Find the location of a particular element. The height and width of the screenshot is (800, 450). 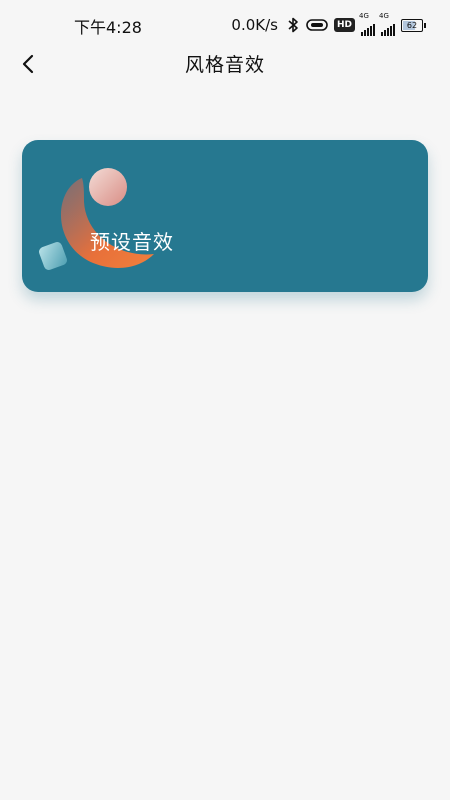

cube-shape is located at coordinates (53, 256).